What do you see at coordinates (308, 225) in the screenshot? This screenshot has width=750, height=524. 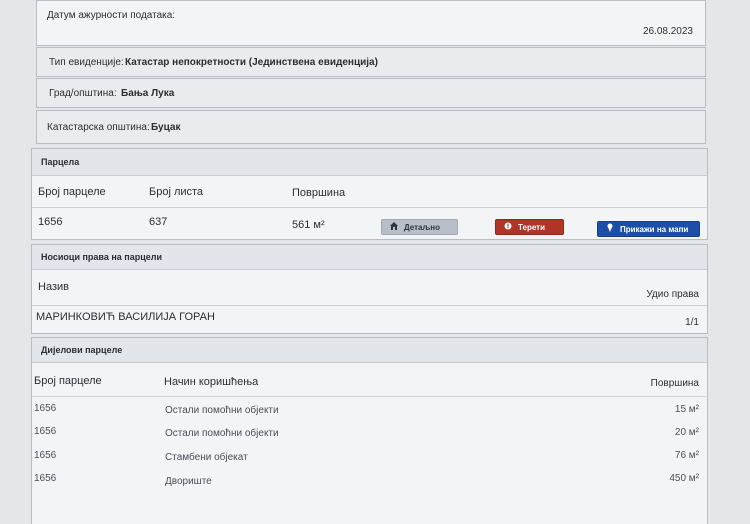 I see `parcel-area-value: 561 м²` at bounding box center [308, 225].